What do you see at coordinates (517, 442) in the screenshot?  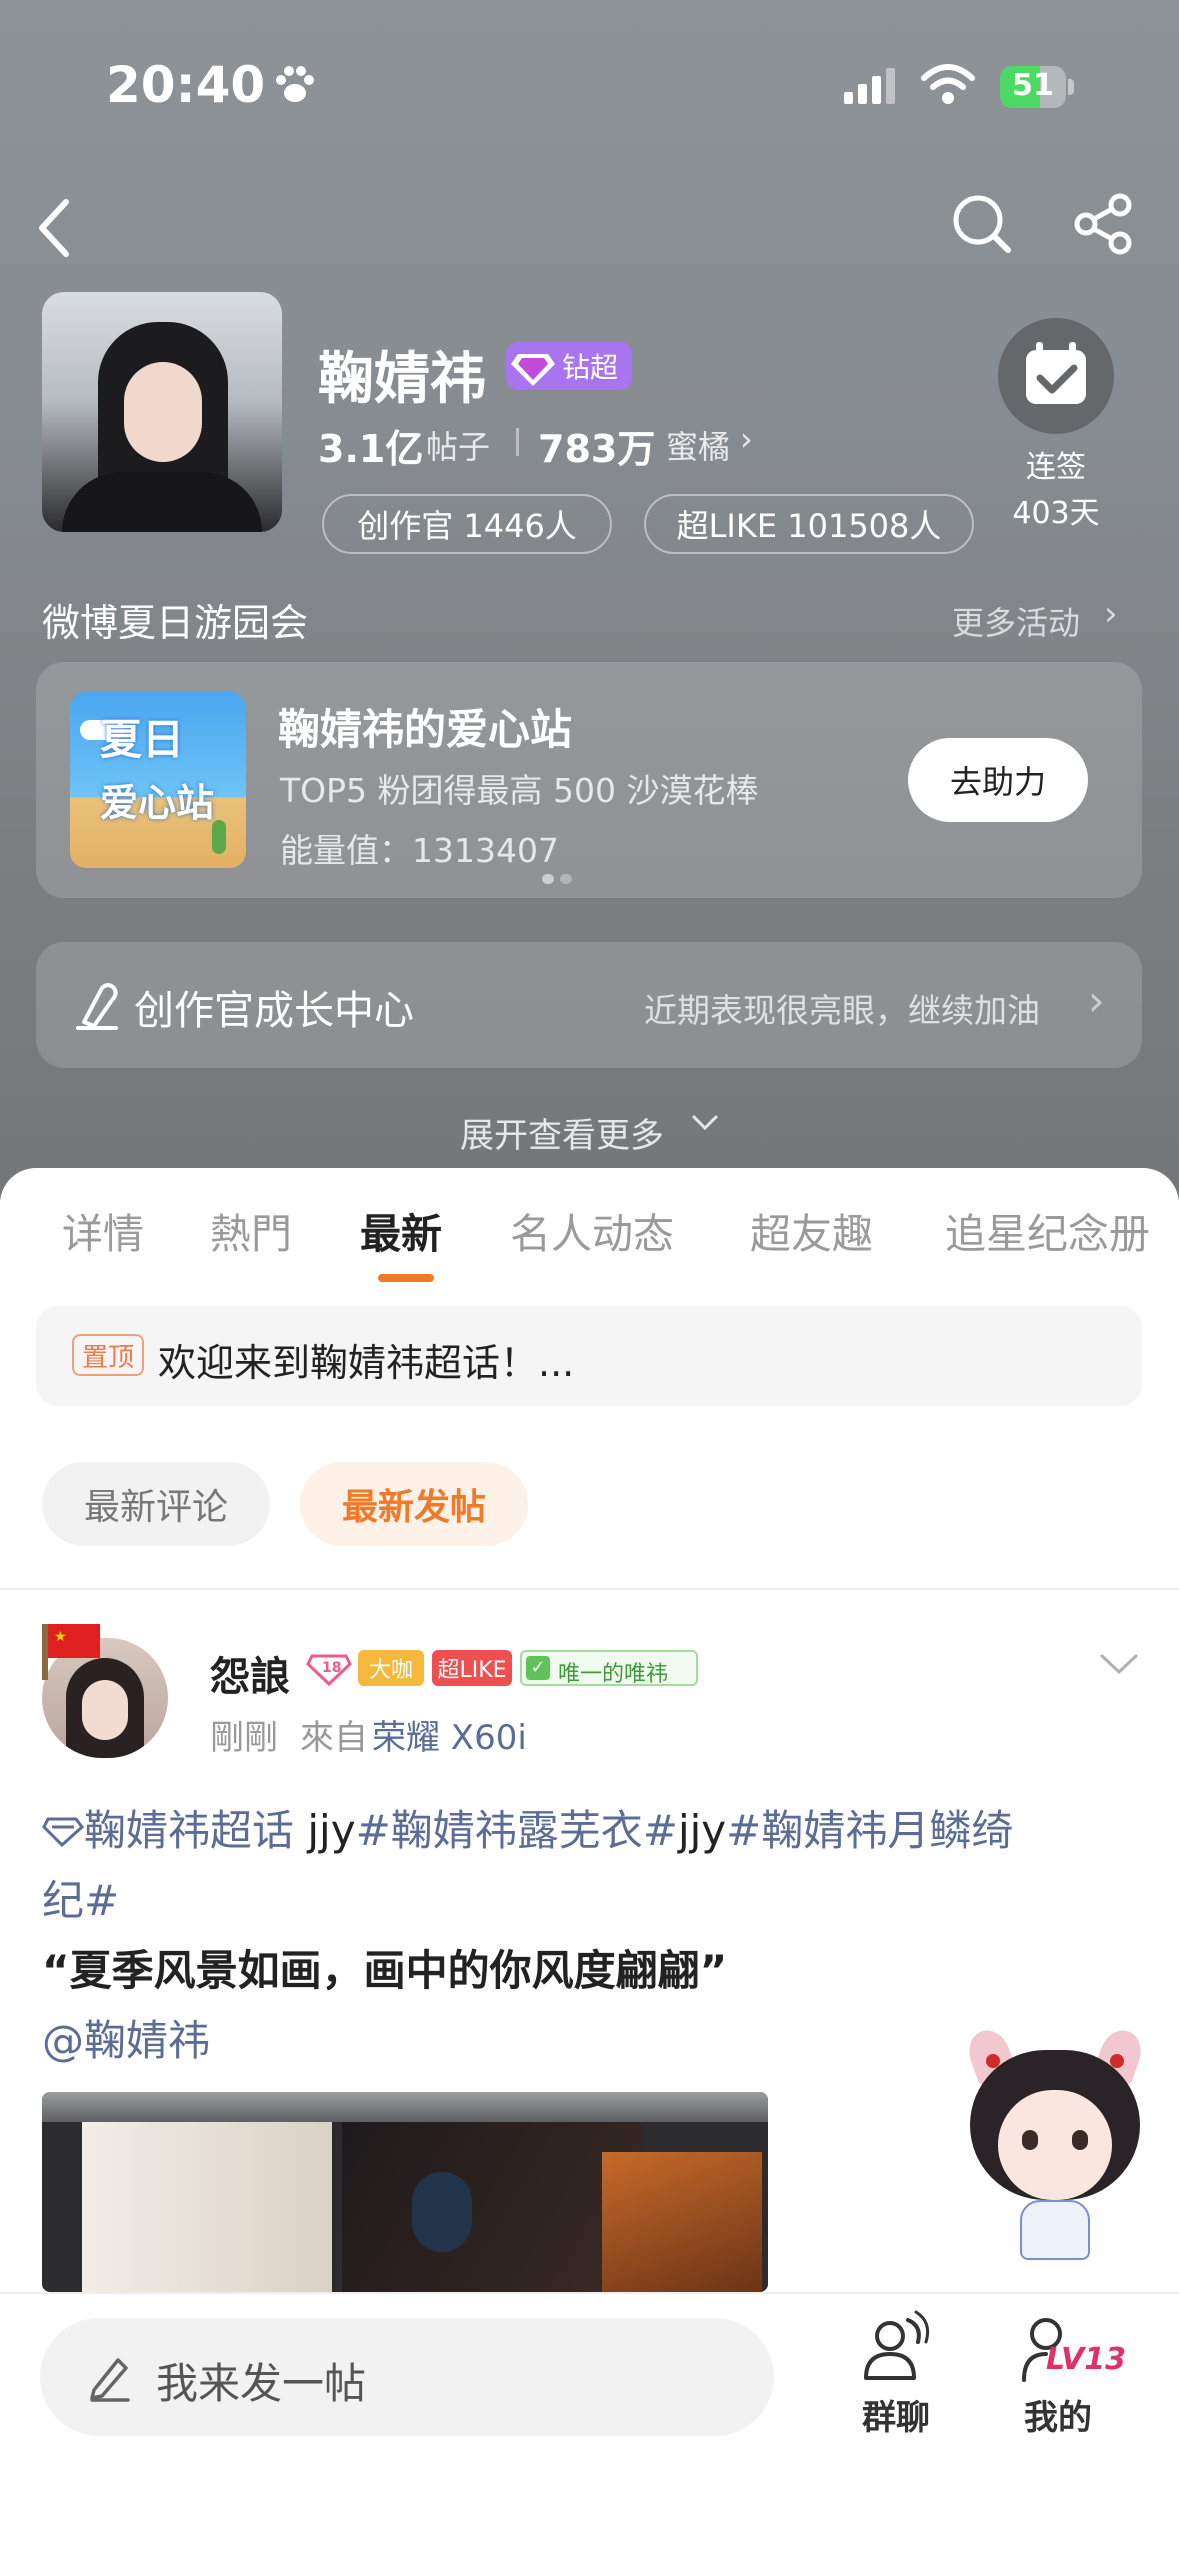 I see `stats-divider` at bounding box center [517, 442].